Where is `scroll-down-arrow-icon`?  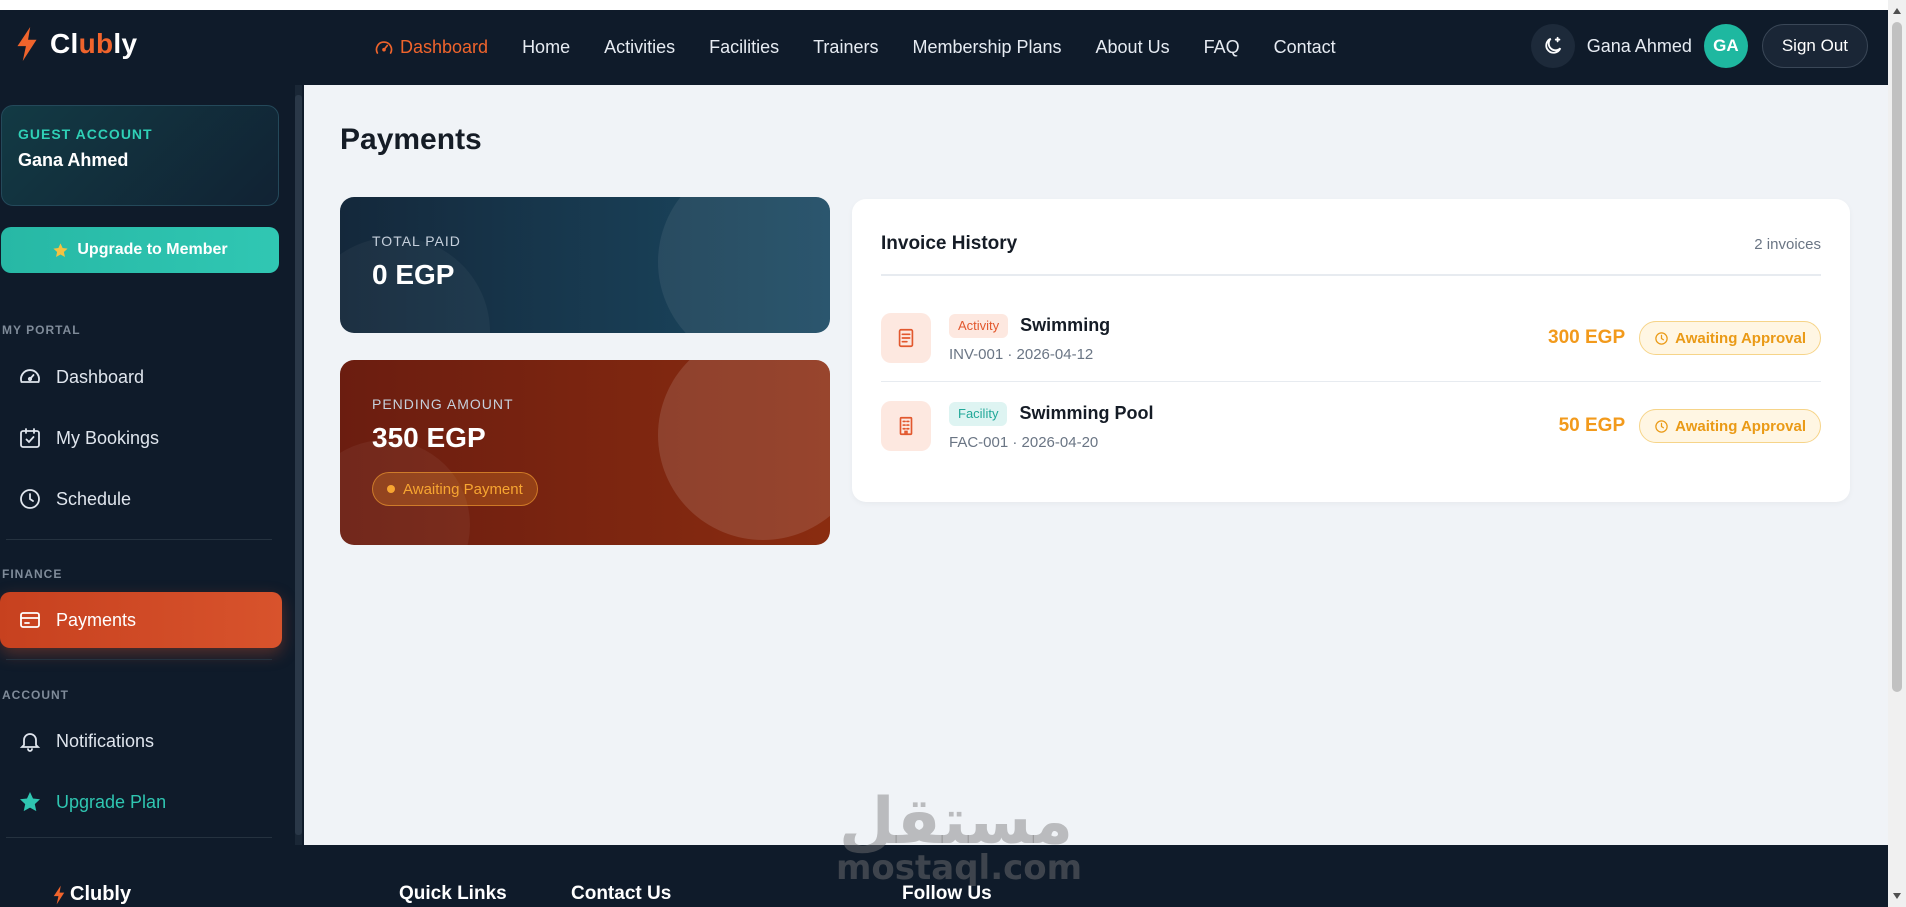
scroll-down-arrow-icon is located at coordinates (1897, 896).